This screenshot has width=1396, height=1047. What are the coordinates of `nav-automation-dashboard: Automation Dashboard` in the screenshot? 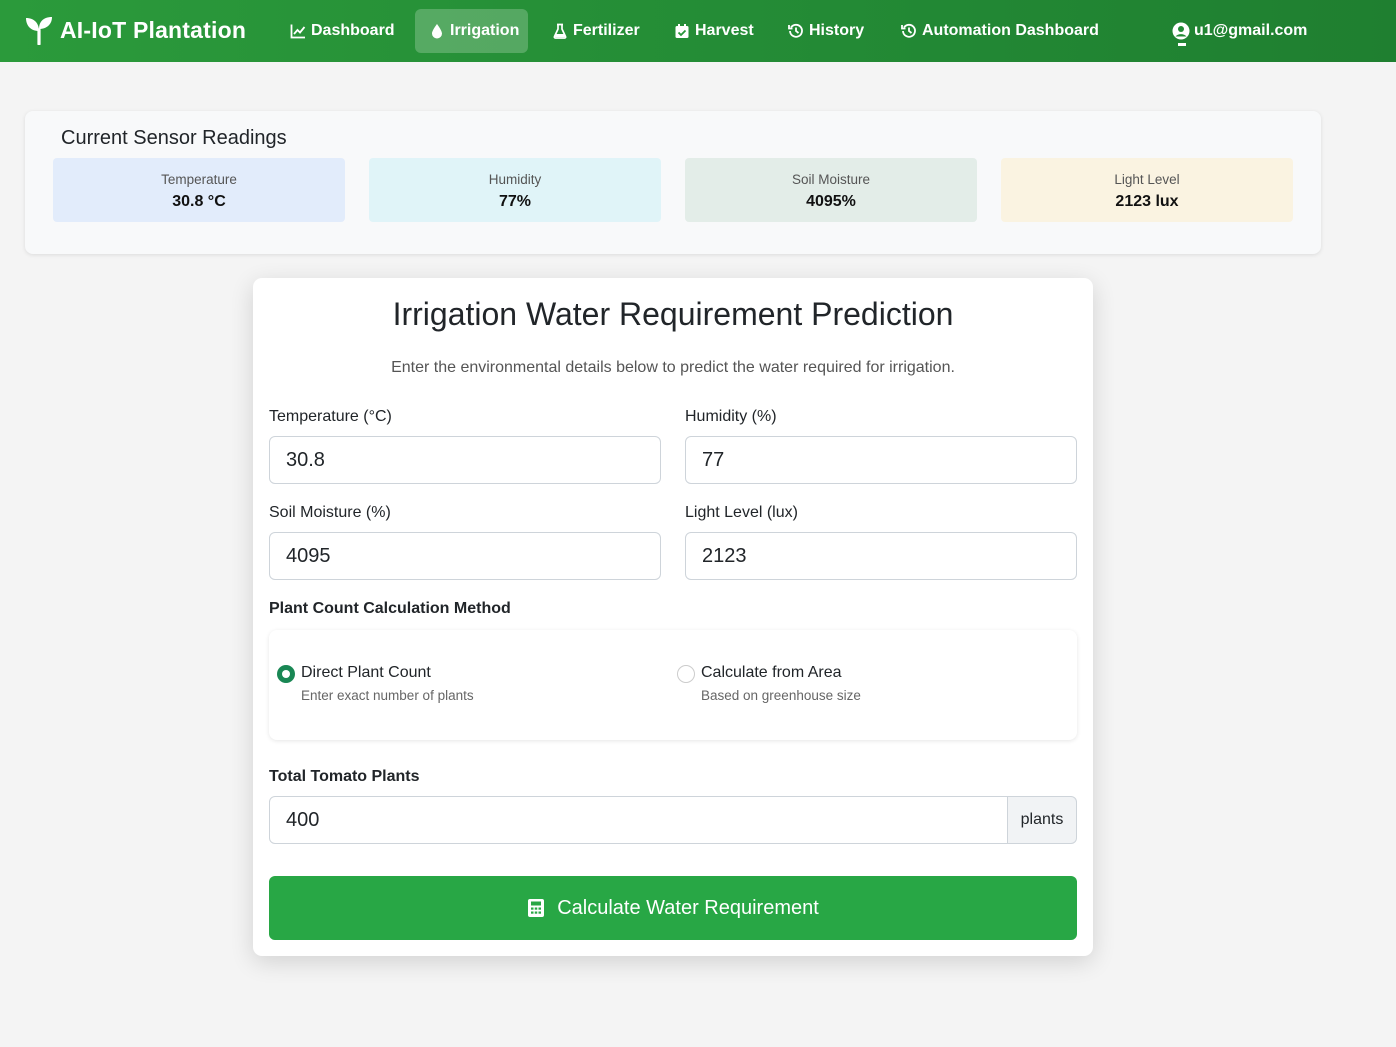 It's located at (1000, 31).